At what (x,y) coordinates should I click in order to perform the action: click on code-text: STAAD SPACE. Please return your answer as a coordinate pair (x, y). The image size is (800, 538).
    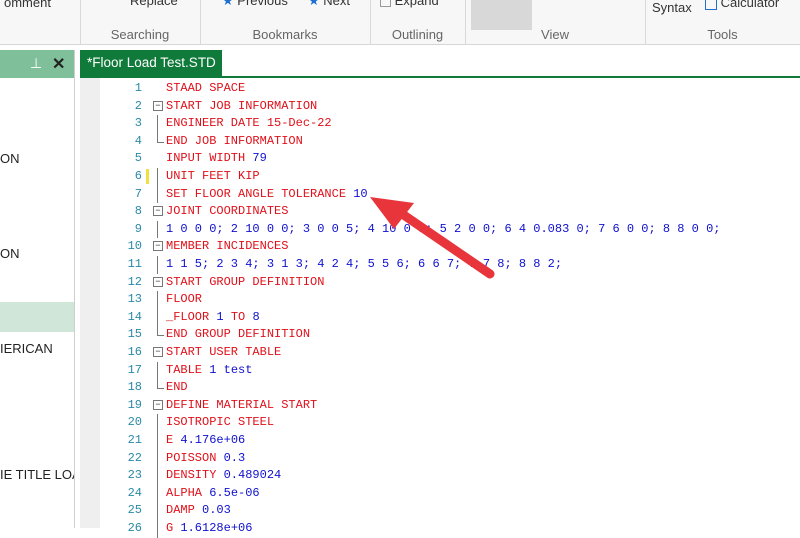
    Looking at the image, I should click on (205, 89).